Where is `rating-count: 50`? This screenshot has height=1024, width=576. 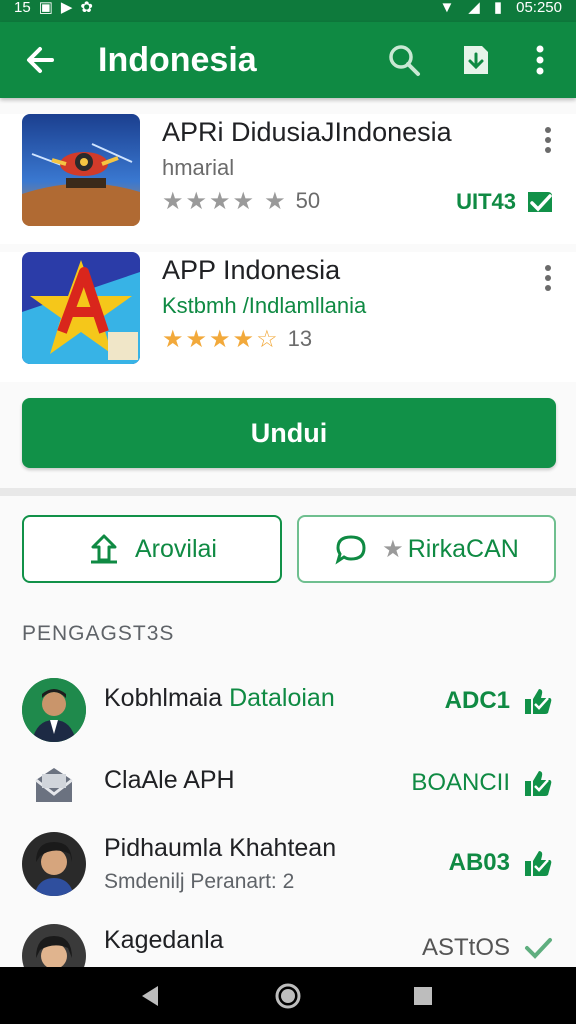 rating-count: 50 is located at coordinates (308, 200).